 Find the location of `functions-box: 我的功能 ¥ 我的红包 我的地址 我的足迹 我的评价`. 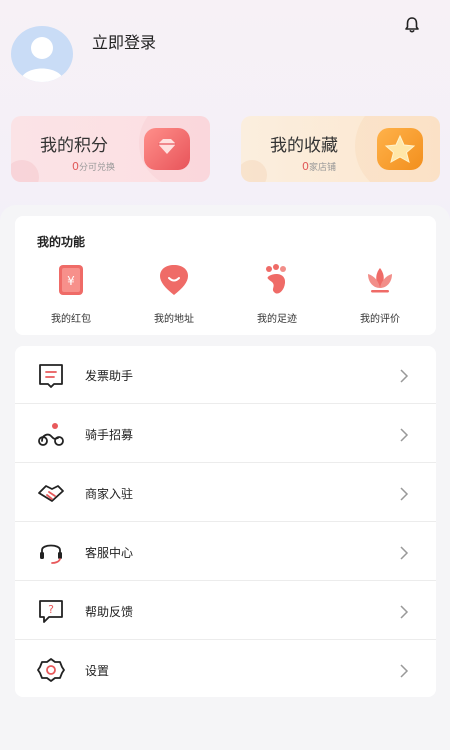

functions-box: 我的功能 ¥ 我的红包 我的地址 我的足迹 我的评价 is located at coordinates (225, 275).